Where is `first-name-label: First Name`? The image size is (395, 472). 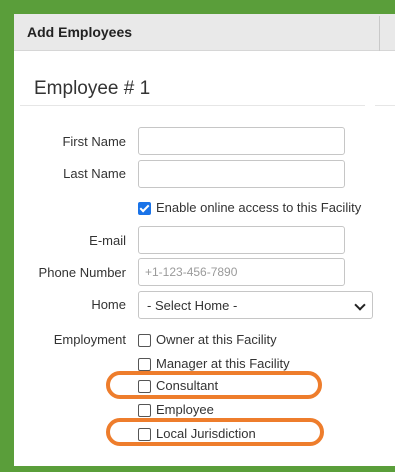 first-name-label: First Name is located at coordinates (94, 141).